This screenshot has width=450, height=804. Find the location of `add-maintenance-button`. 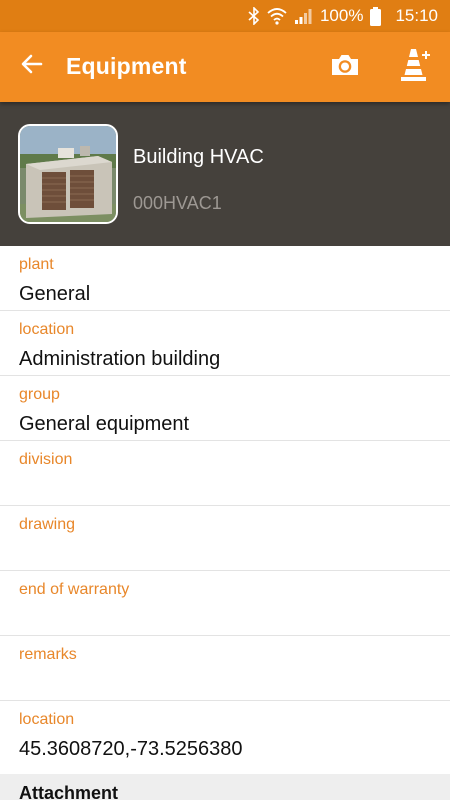

add-maintenance-button is located at coordinates (416, 67).